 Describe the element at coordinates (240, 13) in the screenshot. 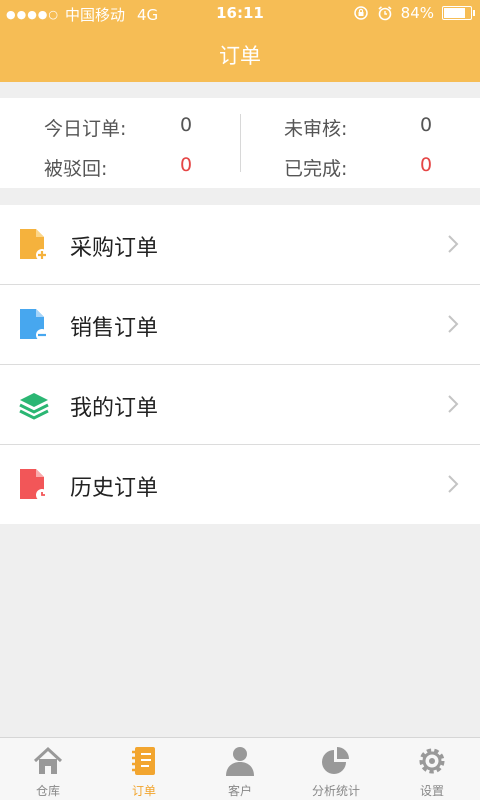

I see `status-bar: ●●●●○ 中国移动 4G 16:11 84%` at that location.